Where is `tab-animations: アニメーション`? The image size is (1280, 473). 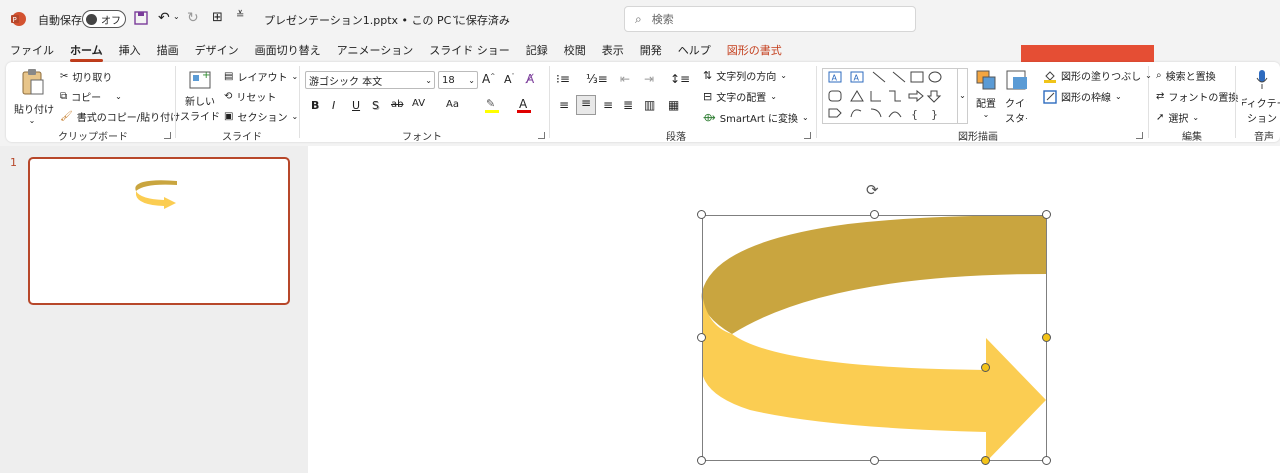
tab-animations: アニメーション is located at coordinates (375, 51).